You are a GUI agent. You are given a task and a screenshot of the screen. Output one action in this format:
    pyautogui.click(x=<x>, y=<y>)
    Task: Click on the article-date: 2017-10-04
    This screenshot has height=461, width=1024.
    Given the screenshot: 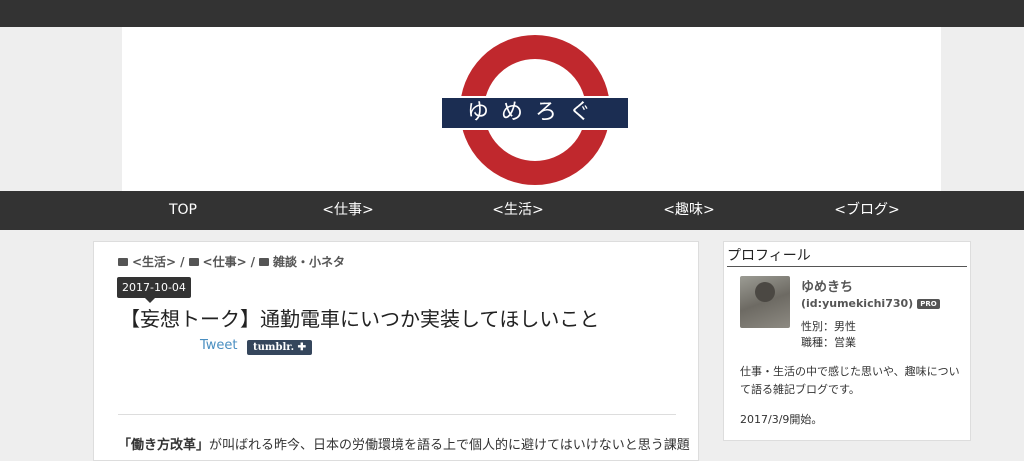 What is the action you would take?
    pyautogui.click(x=154, y=290)
    